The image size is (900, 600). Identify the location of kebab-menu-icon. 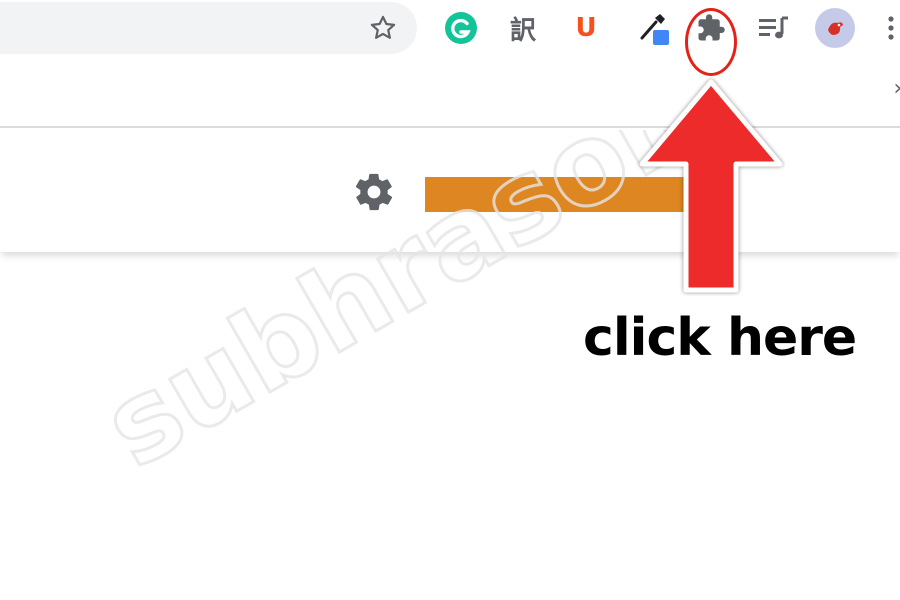
(891, 28).